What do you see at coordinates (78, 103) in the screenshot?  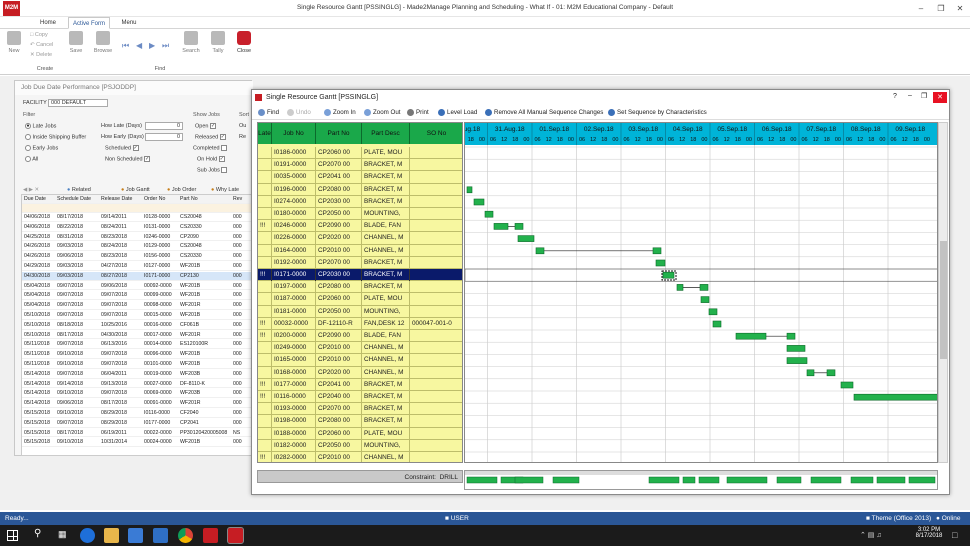 I see `facility-select: 000 DEFAULT` at bounding box center [78, 103].